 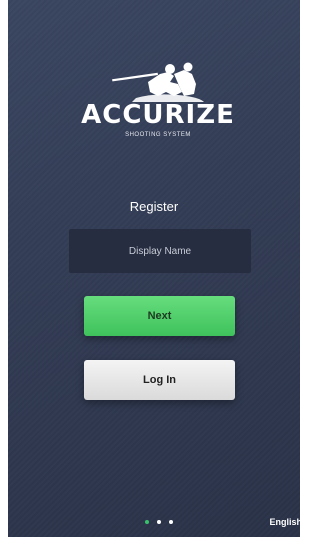 I want to click on page-indicator, so click(x=159, y=522).